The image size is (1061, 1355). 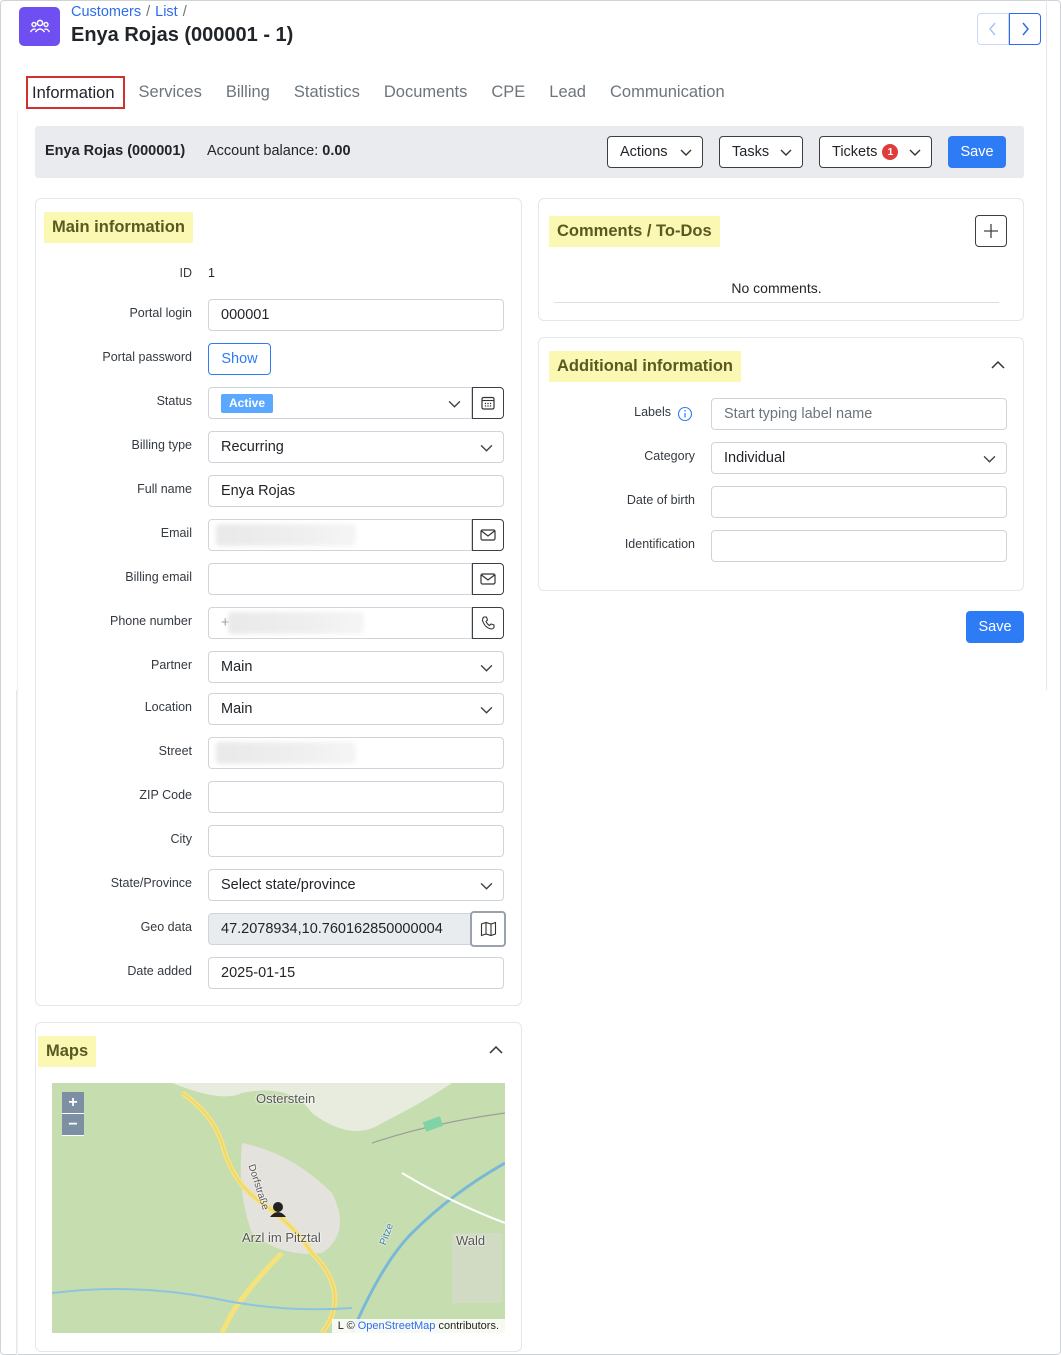 What do you see at coordinates (488, 403) in the screenshot?
I see `status-calendar-button` at bounding box center [488, 403].